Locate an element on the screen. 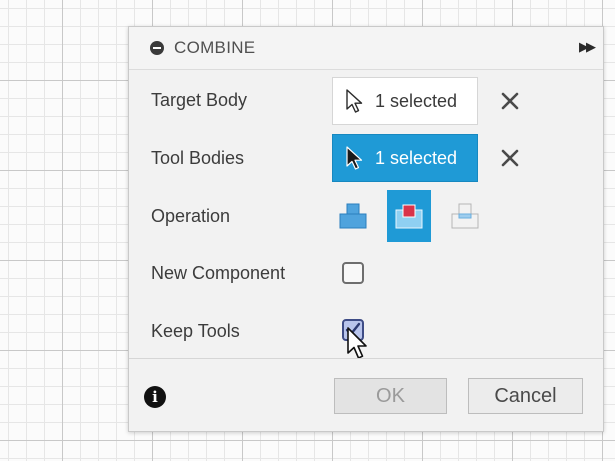 This screenshot has width=615, height=461. dialog-title: COMBINE is located at coordinates (215, 47).